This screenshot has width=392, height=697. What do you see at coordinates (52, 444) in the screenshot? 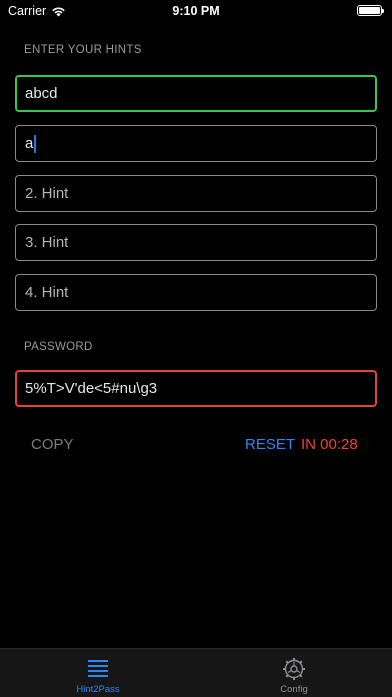
I see `copy-button: COPY` at bounding box center [52, 444].